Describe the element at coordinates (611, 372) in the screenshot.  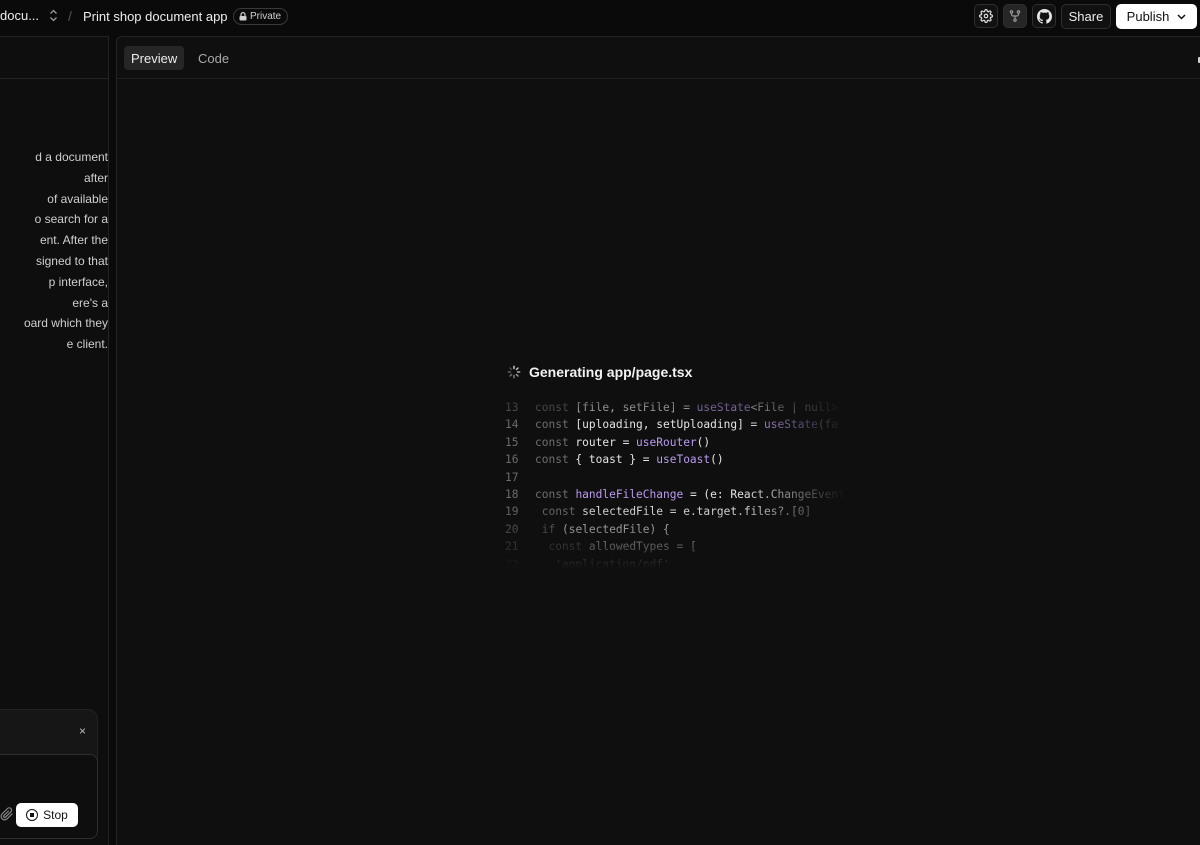
I see `generating-label: Generating app/page.tsx` at that location.